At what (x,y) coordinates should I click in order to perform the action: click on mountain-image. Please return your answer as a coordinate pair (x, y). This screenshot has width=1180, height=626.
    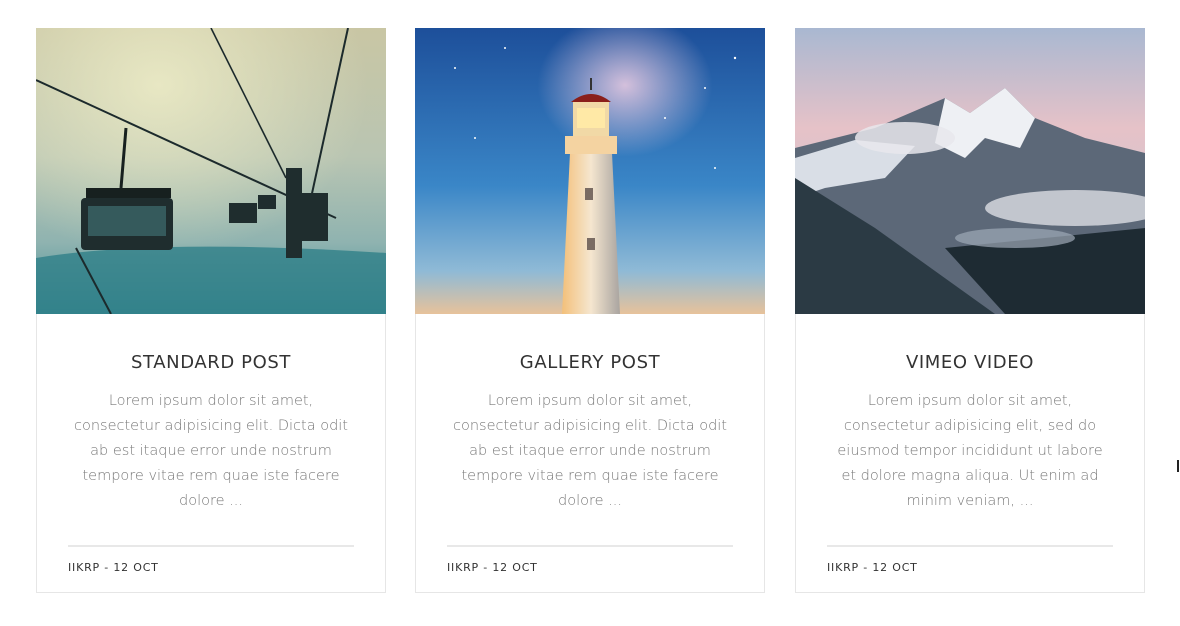
    Looking at the image, I should click on (970, 171).